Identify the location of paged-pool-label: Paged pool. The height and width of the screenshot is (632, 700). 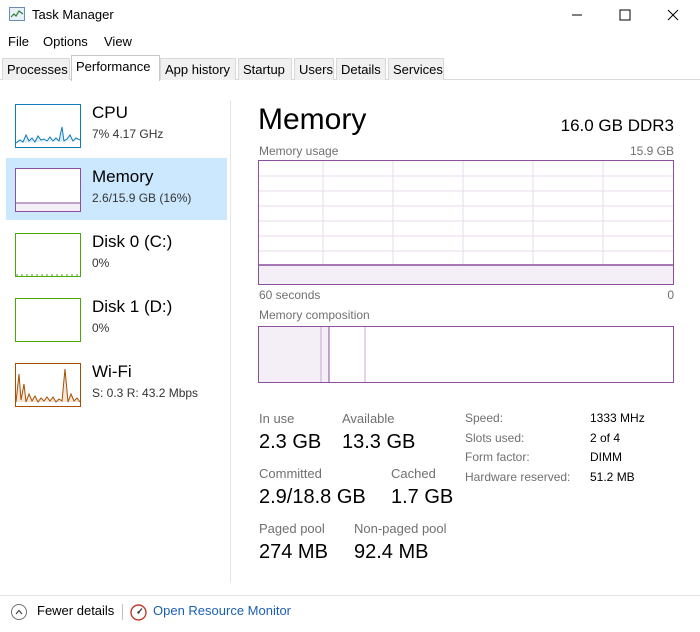
(292, 528).